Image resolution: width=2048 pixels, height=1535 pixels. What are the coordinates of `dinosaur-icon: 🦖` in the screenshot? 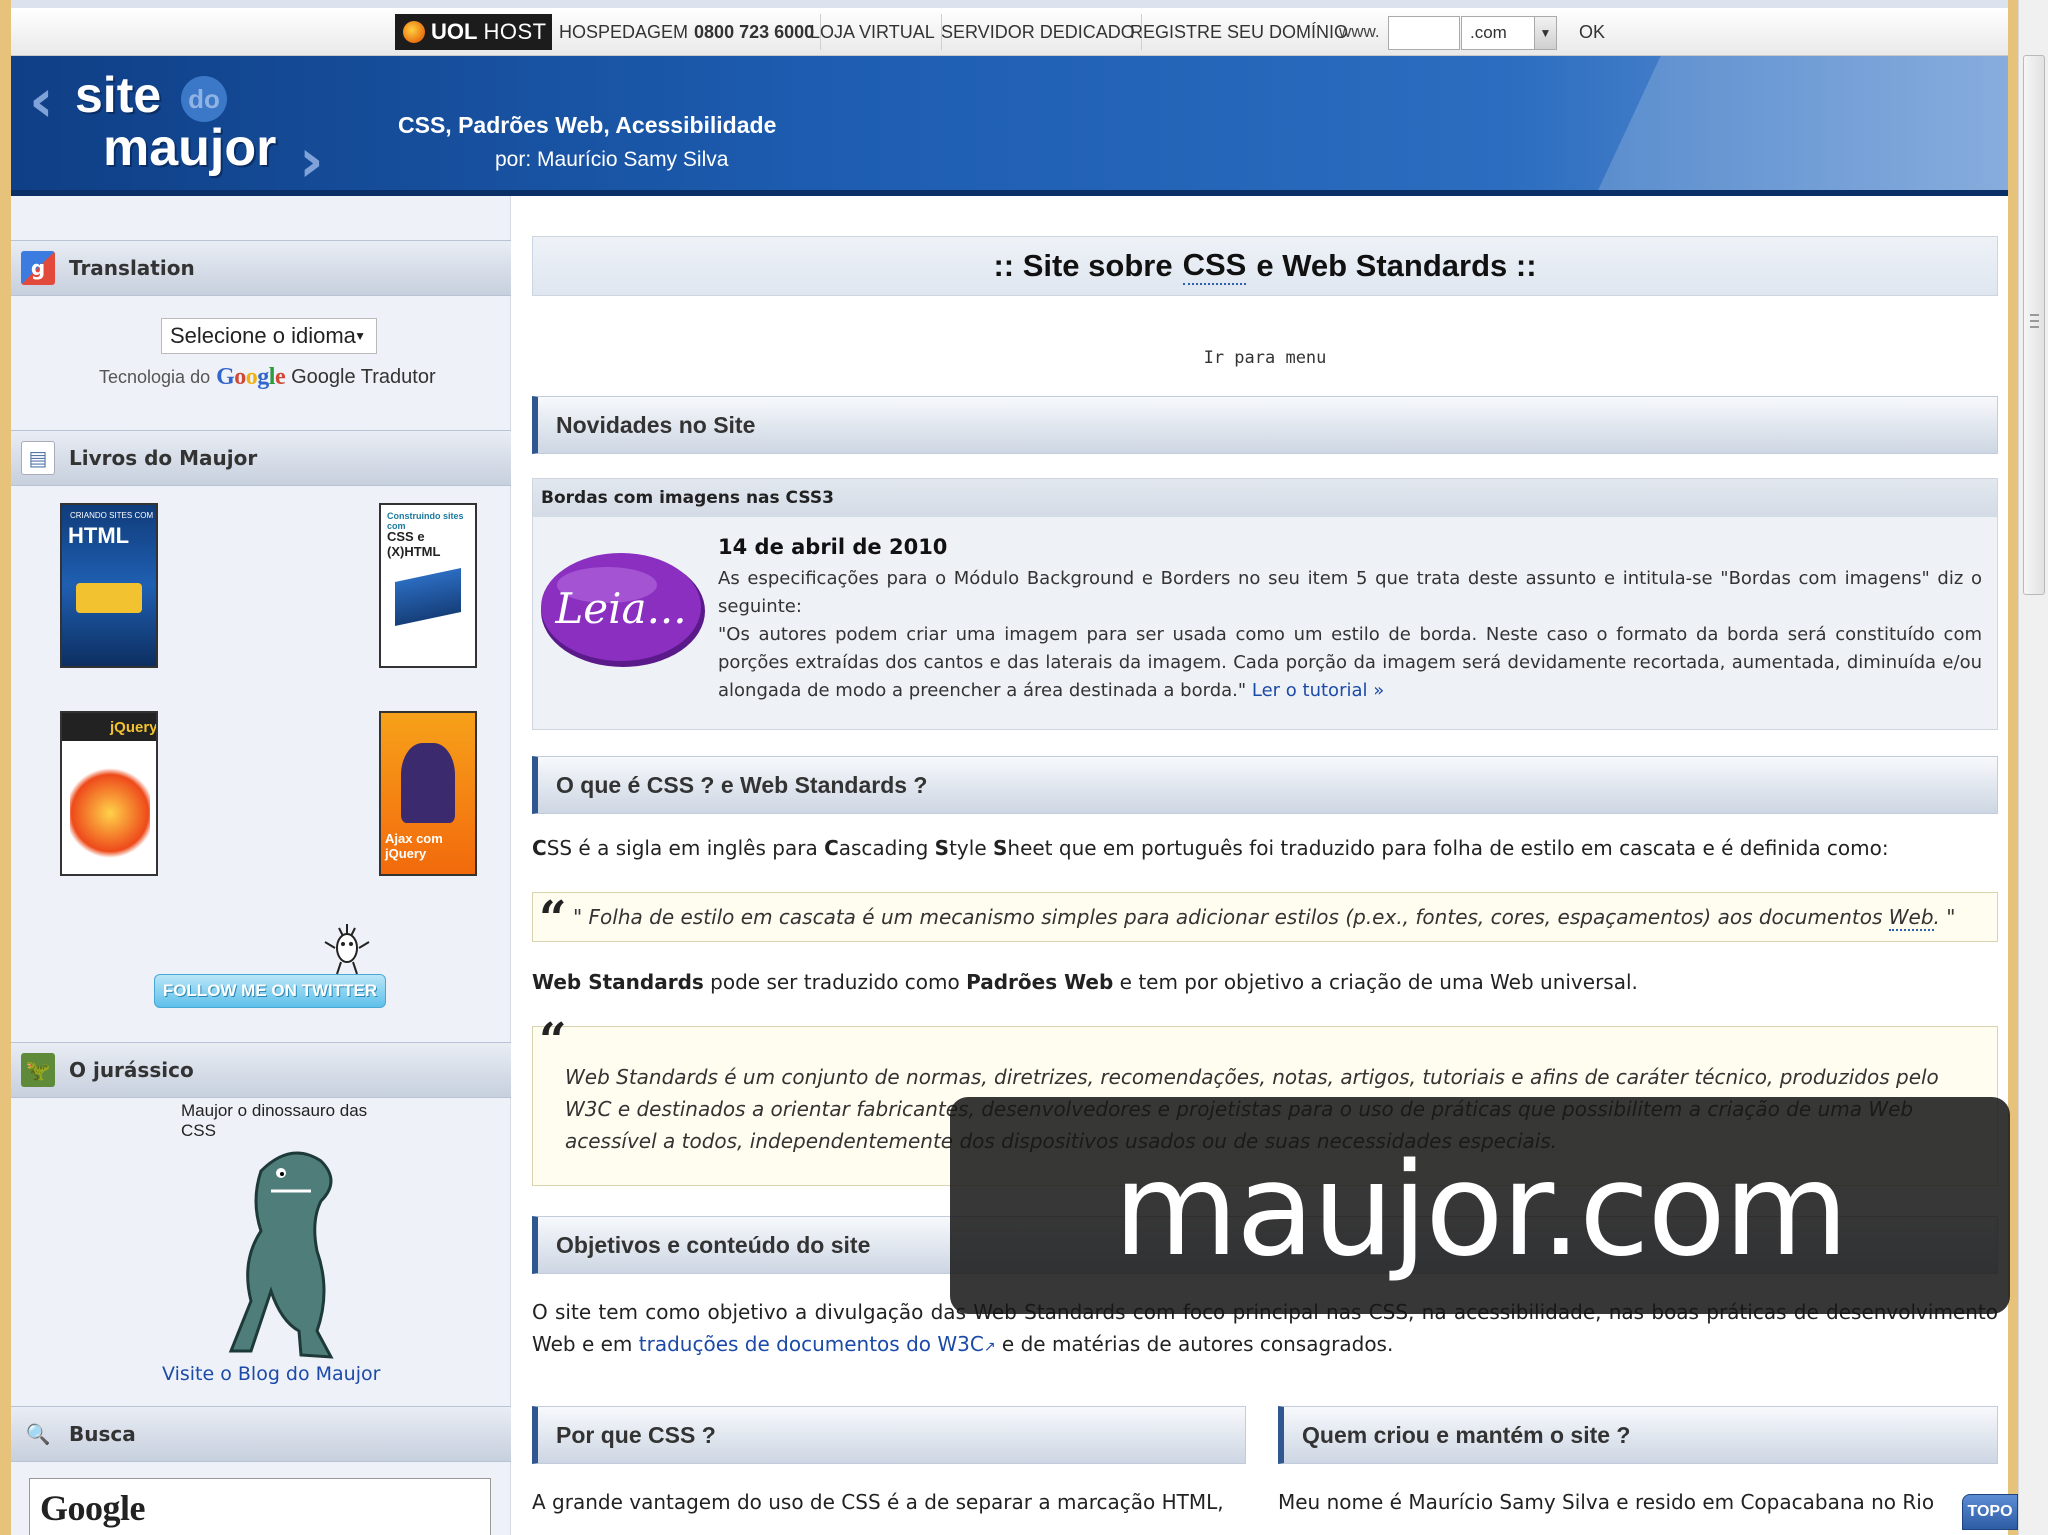 It's located at (38, 1070).